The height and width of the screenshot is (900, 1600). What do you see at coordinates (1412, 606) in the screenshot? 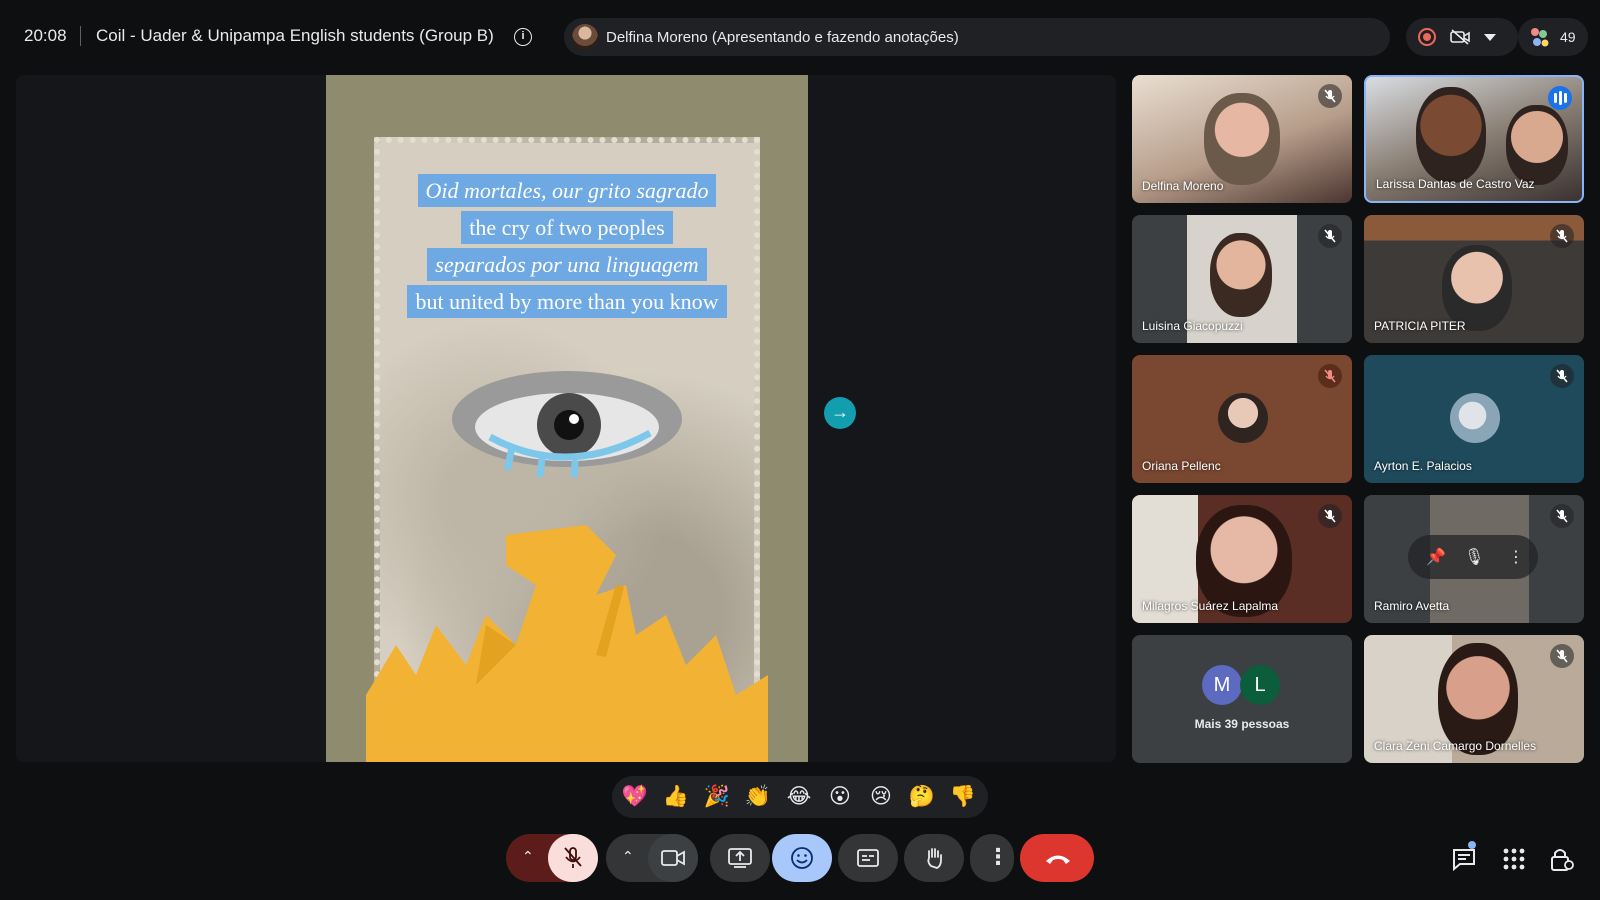
I see `participant-name: Ramiro Avetta` at bounding box center [1412, 606].